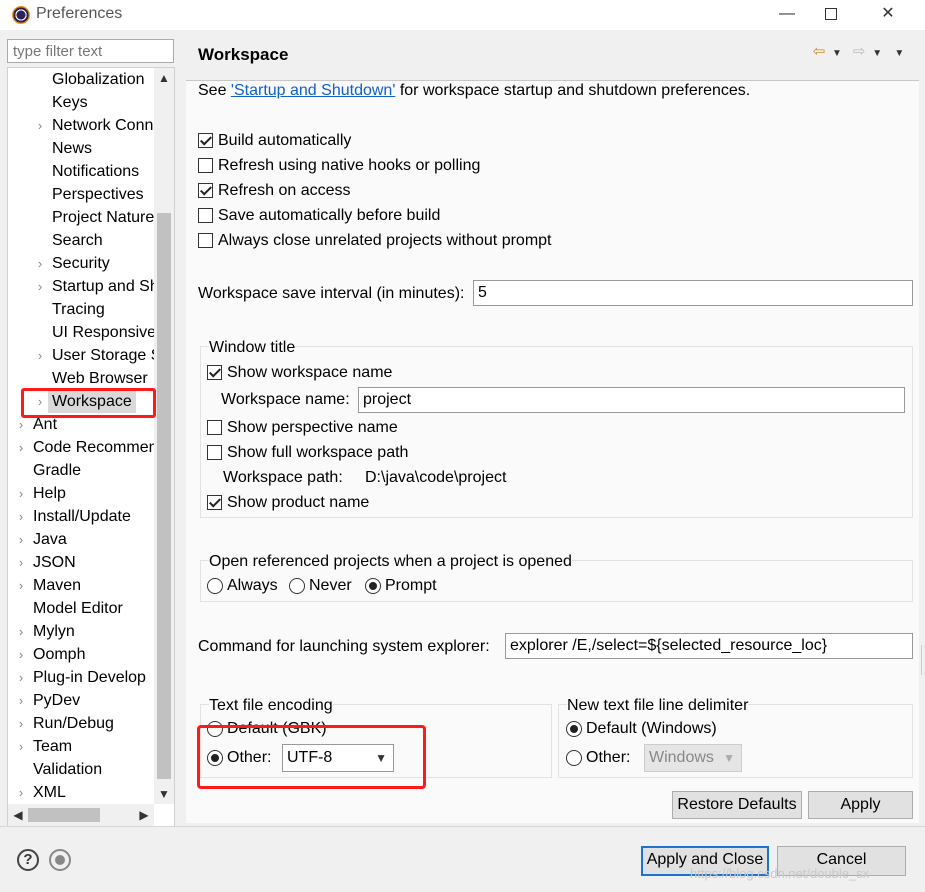 Image resolution: width=925 pixels, height=892 pixels. I want to click on tree-vertical-scrollbar: ▲ ▼, so click(164, 436).